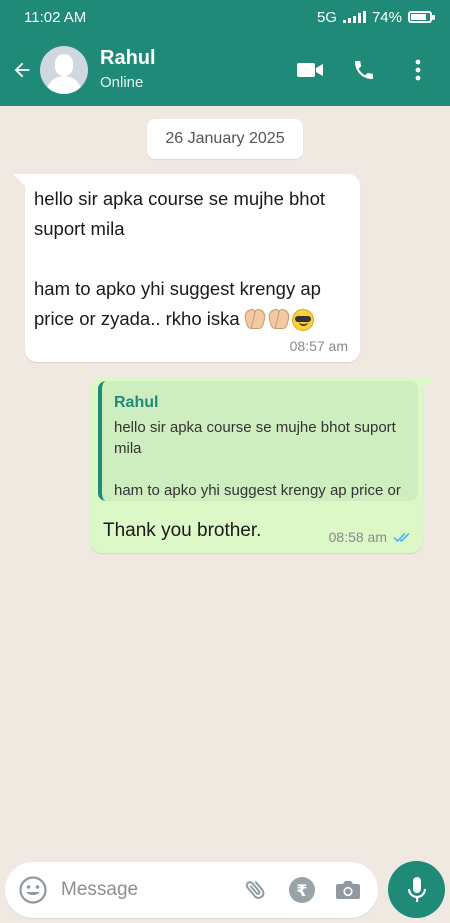 This screenshot has width=450, height=923. I want to click on status-indicators: 5G 74%, so click(375, 17).